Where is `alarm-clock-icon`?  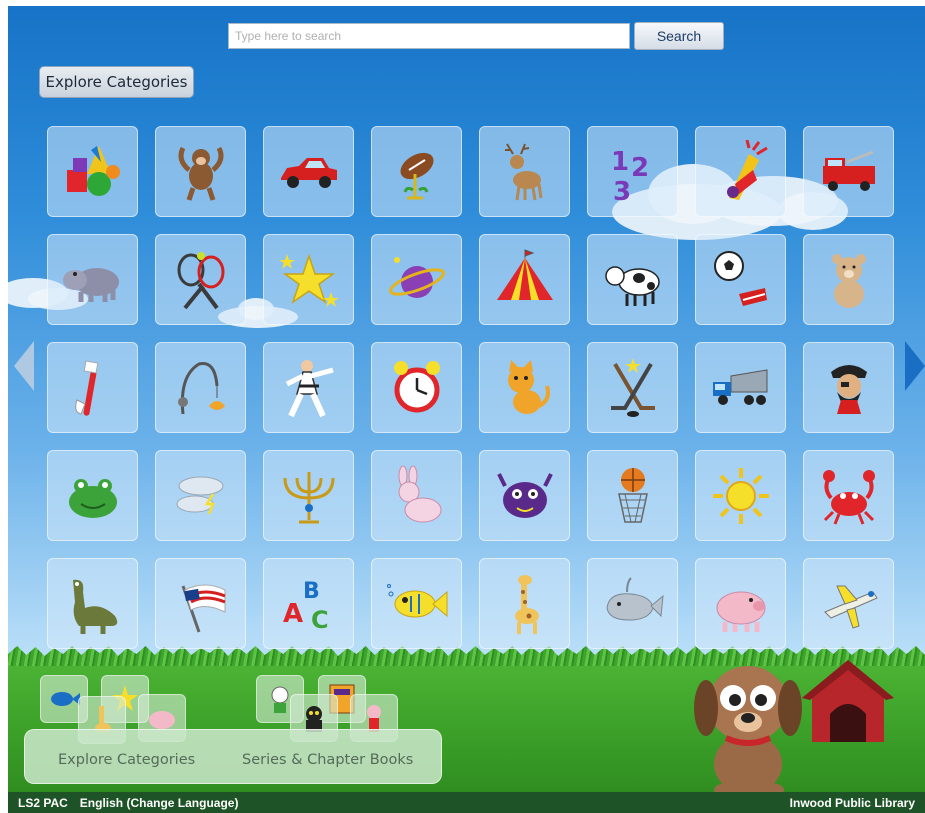
alarm-clock-icon is located at coordinates (416, 386).